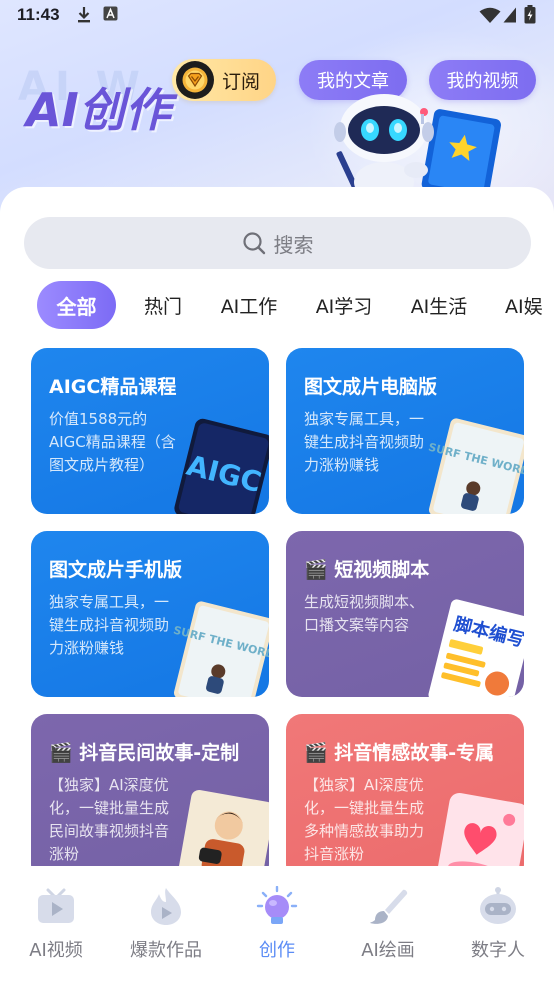 The width and height of the screenshot is (554, 984). Describe the element at coordinates (56, 950) in the screenshot. I see `nav-label: AI视频` at that location.